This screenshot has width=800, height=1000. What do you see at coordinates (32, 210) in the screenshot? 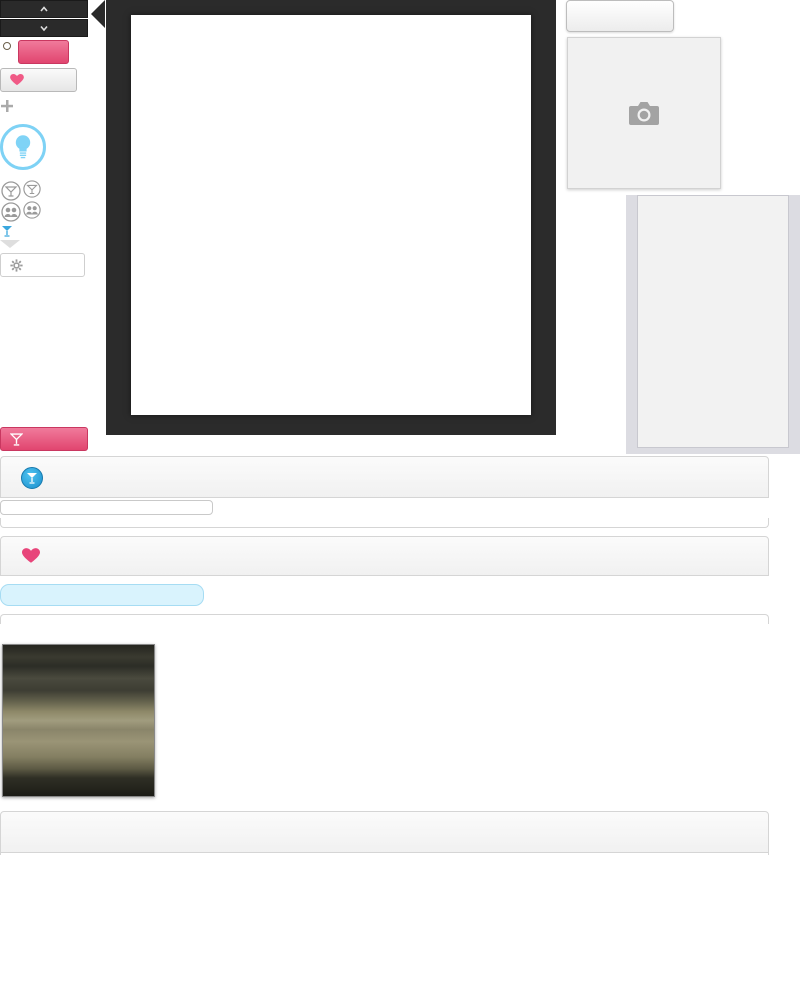
I see `people-icon-small` at bounding box center [32, 210].